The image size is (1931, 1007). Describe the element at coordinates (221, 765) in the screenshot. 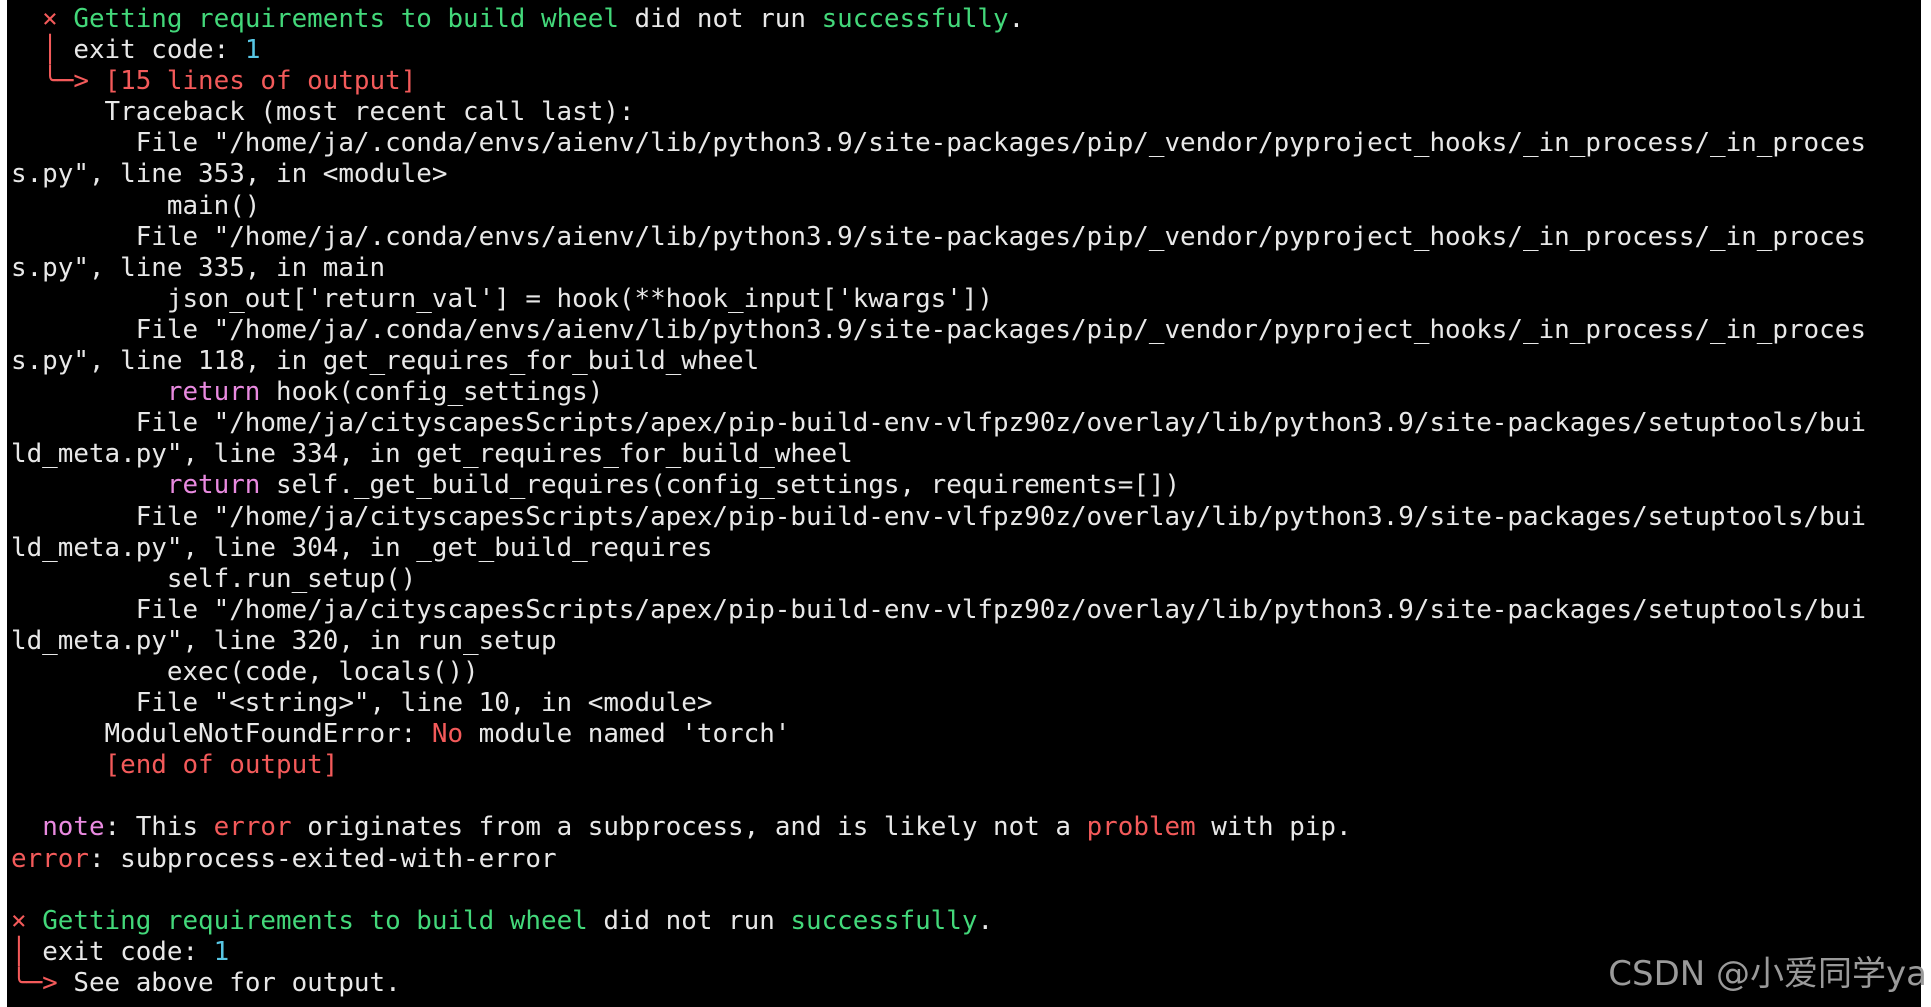

I see `terminal-text: [end of output]` at that location.